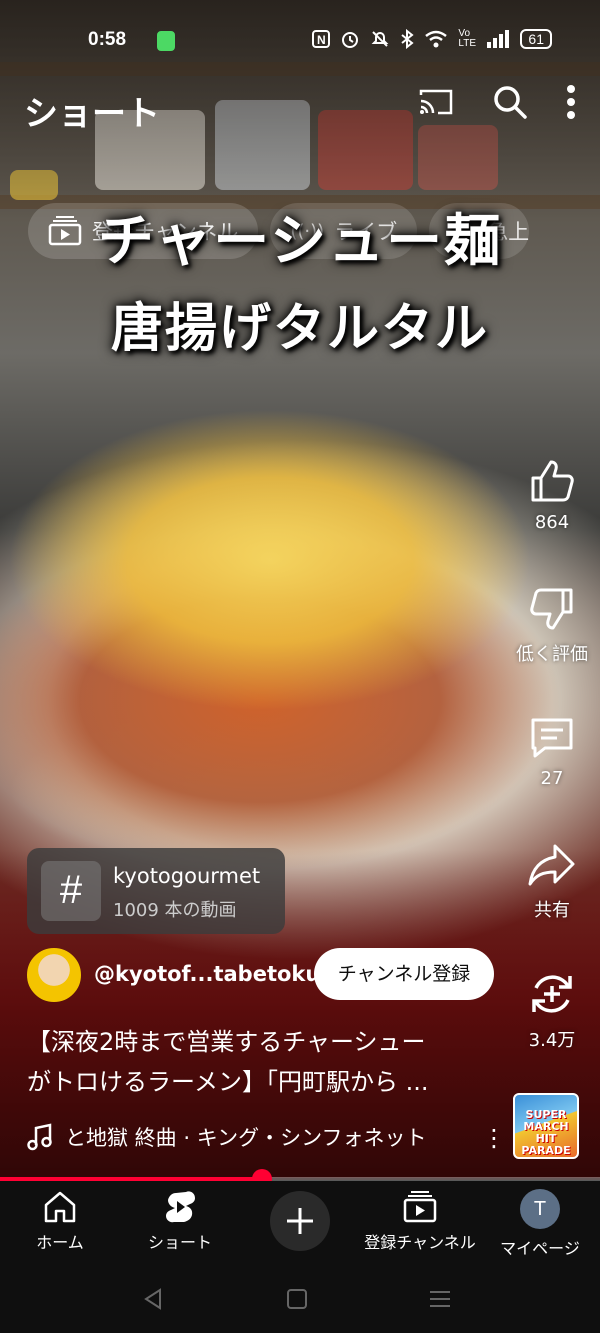 This screenshot has width=600, height=1333. What do you see at coordinates (107, 39) in the screenshot?
I see `status-time: 0:58` at bounding box center [107, 39].